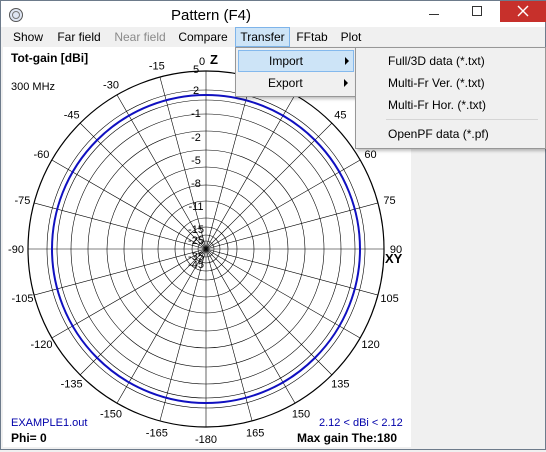 This screenshot has height=452, width=546. What do you see at coordinates (196, 91) in the screenshot?
I see `radial-tick-label: 2` at bounding box center [196, 91].